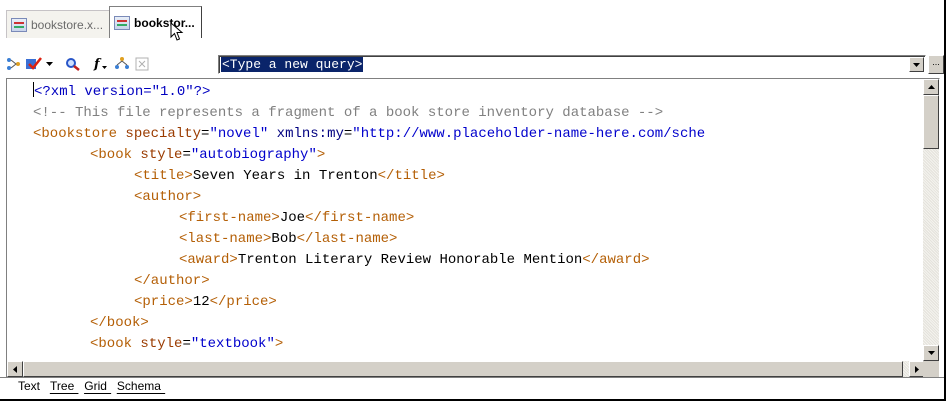 The width and height of the screenshot is (946, 401). I want to click on code-token: </price>, so click(243, 302).